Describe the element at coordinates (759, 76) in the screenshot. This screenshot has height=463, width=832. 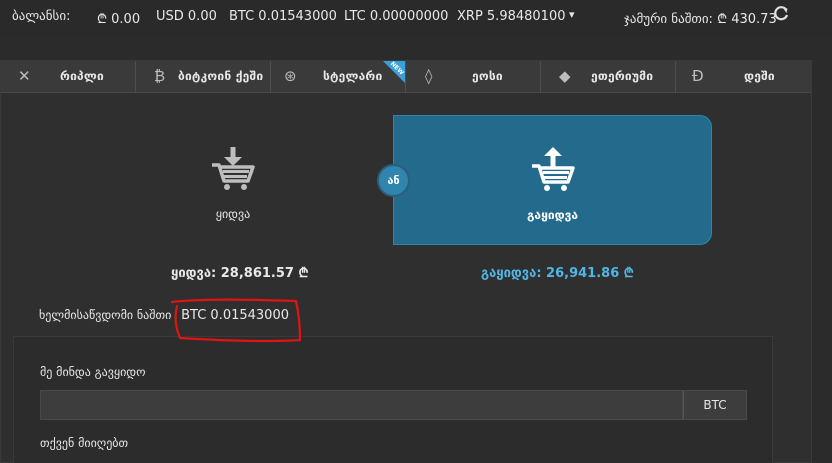
I see `tab-dash-label: დეში` at that location.